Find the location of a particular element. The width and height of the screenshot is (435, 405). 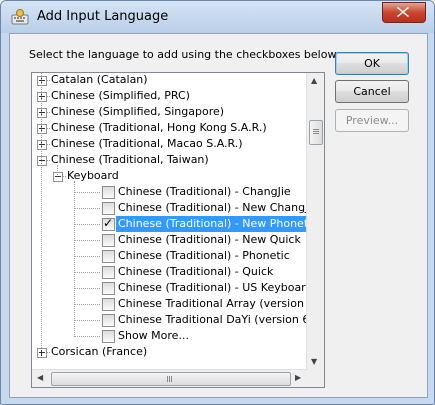

tree-item-language: Chinese (Traditional, Taiwan) is located at coordinates (169, 160).